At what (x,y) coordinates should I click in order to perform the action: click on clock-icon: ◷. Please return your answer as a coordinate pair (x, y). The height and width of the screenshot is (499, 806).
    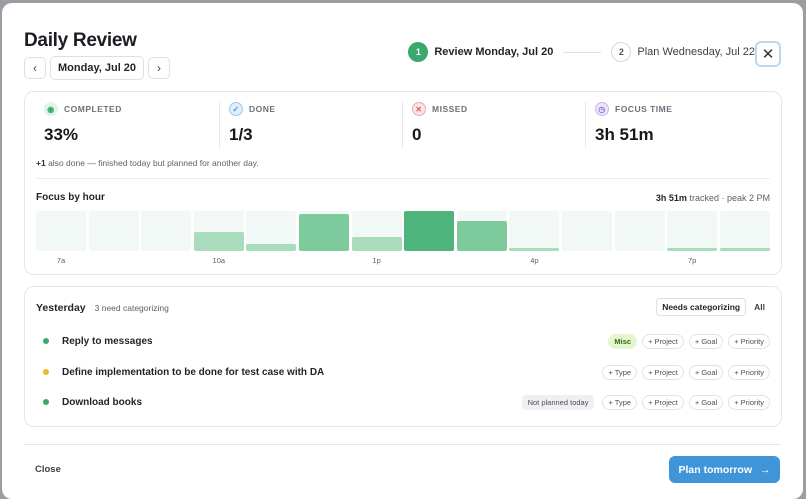
    Looking at the image, I should click on (602, 109).